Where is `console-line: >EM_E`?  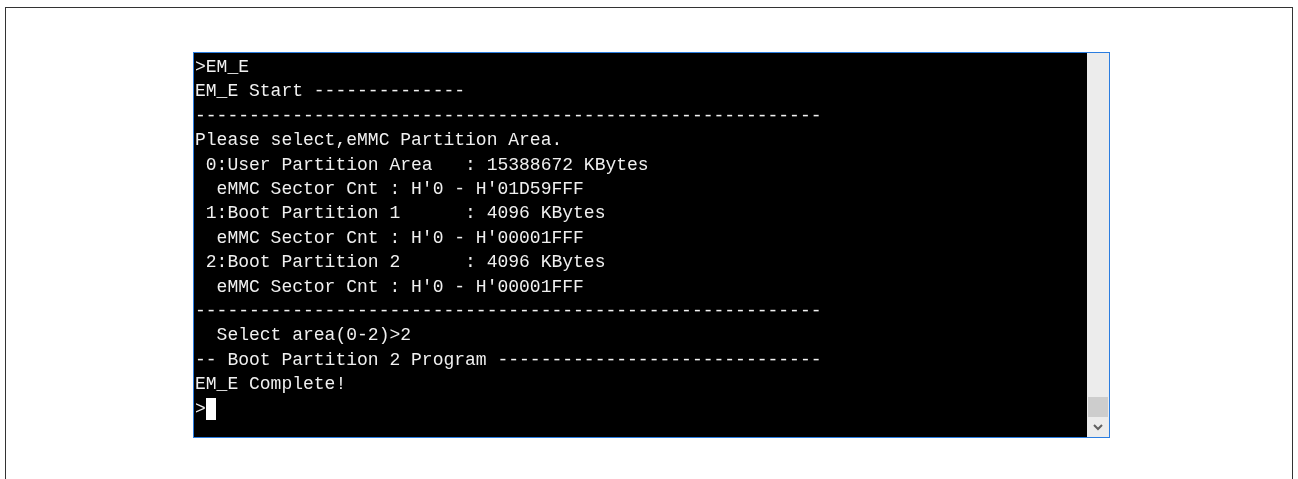 console-line: >EM_E is located at coordinates (222, 67).